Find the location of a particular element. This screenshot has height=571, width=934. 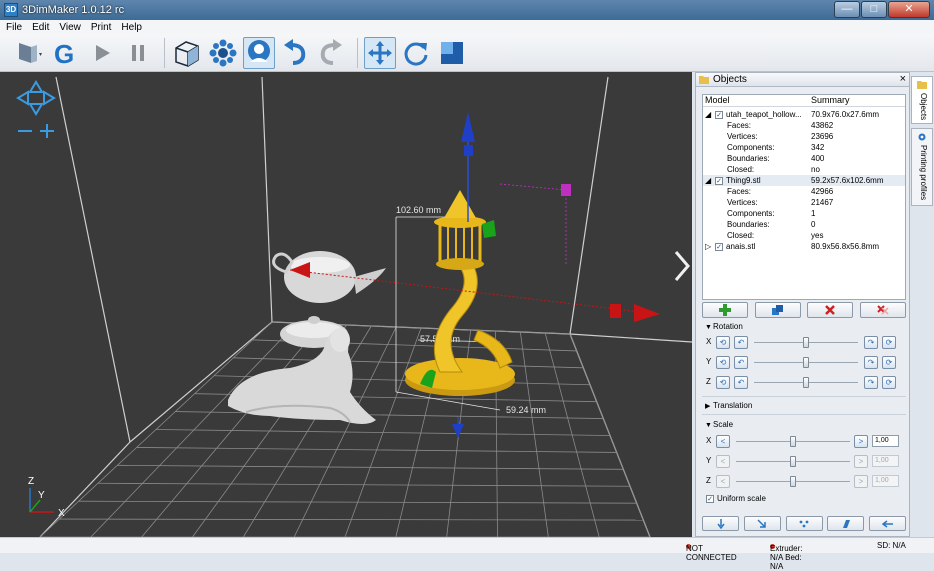

pan-up-icon is located at coordinates (36, 86).